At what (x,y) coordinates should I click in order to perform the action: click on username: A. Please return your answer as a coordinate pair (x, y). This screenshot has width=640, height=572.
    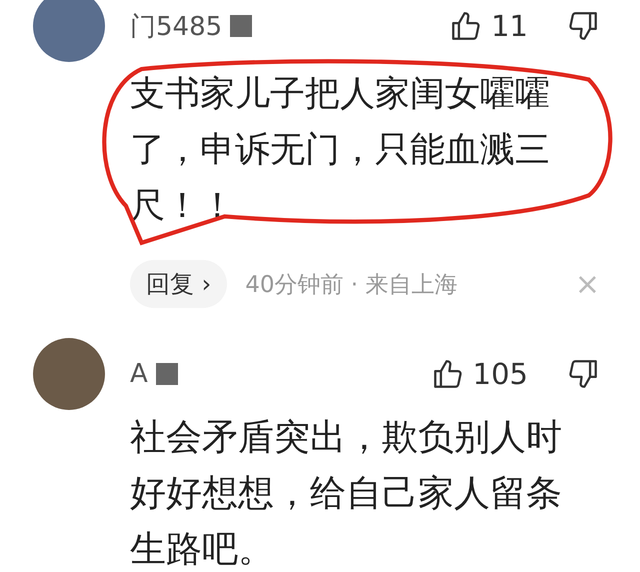
    Looking at the image, I should click on (139, 374).